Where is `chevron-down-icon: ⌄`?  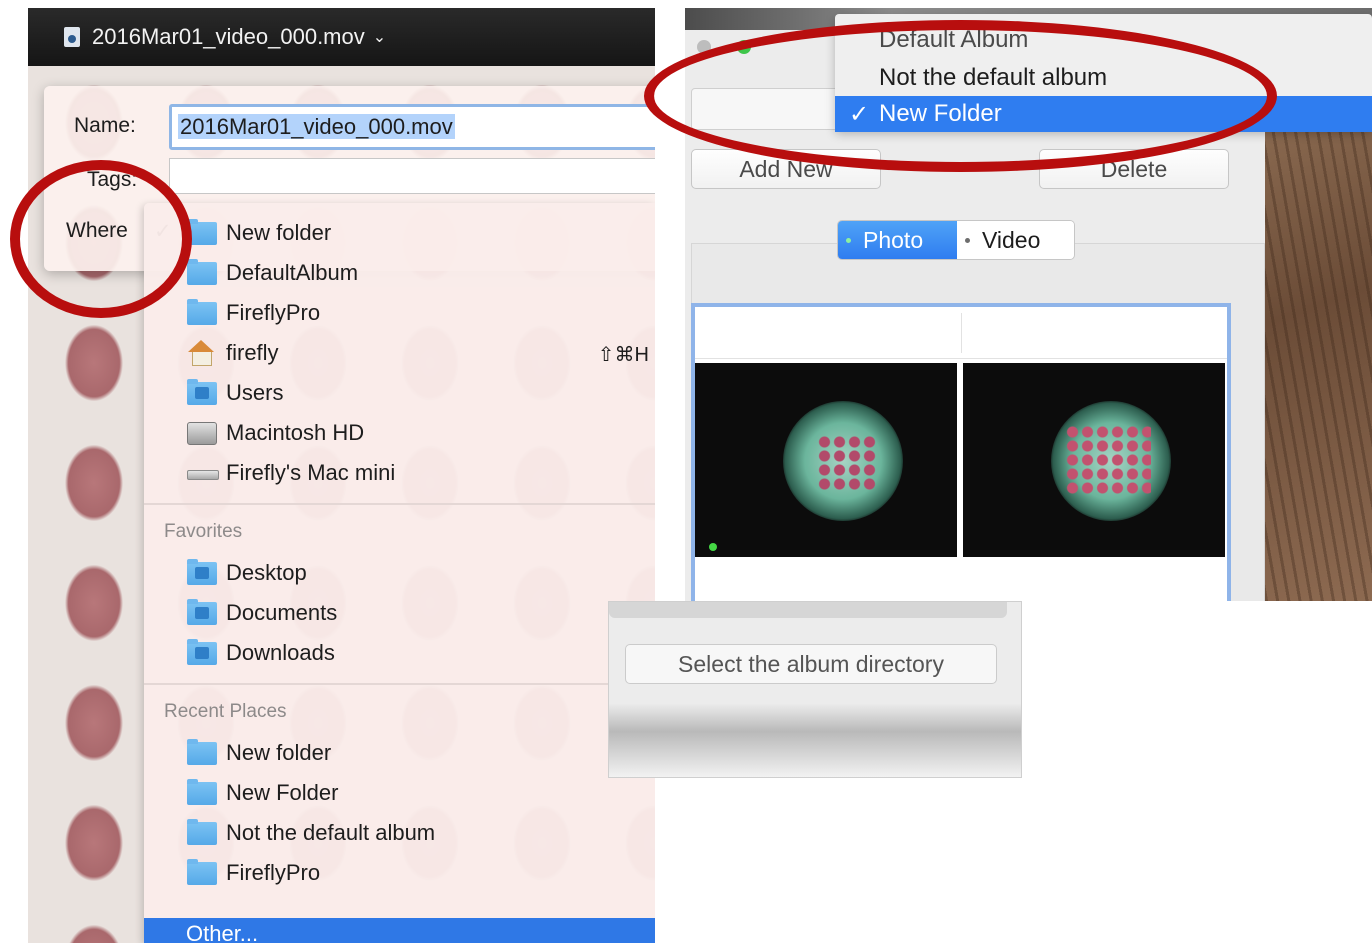
chevron-down-icon: ⌄ is located at coordinates (379, 37).